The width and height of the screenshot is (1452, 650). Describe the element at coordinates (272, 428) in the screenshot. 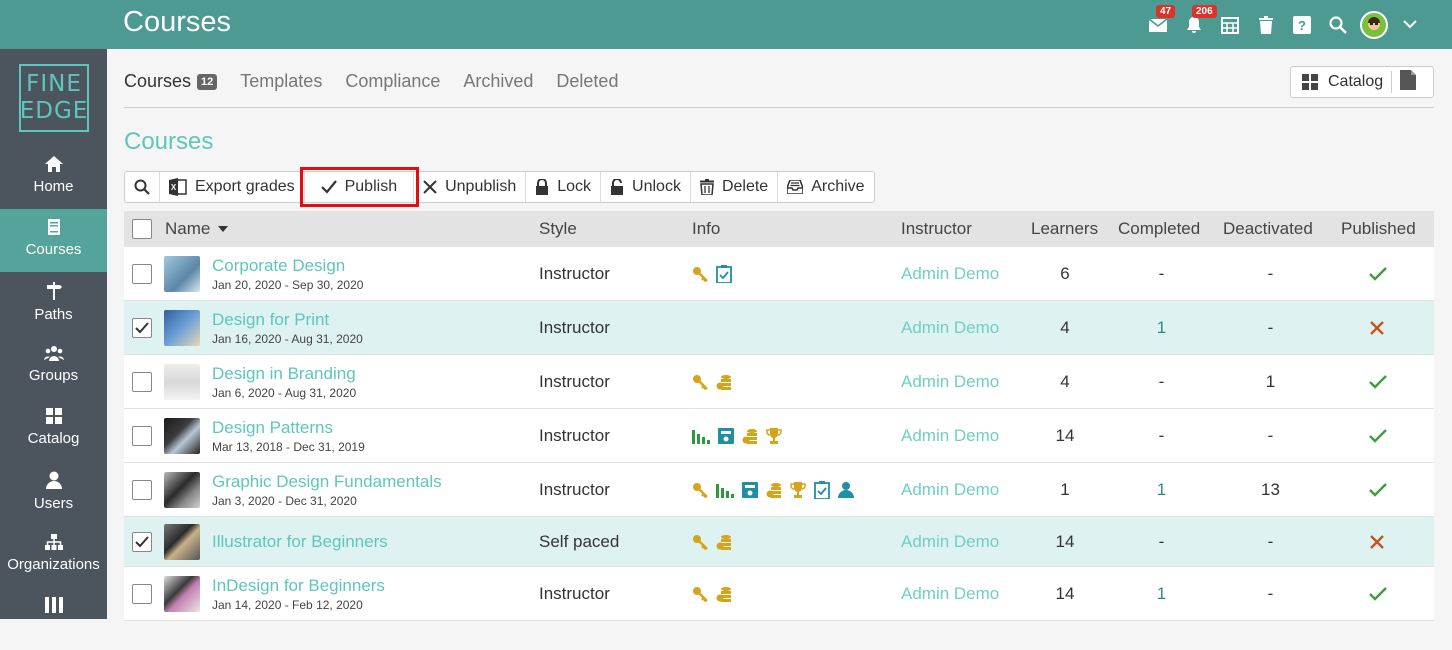

I see `course-name-link: Design Patterns` at that location.